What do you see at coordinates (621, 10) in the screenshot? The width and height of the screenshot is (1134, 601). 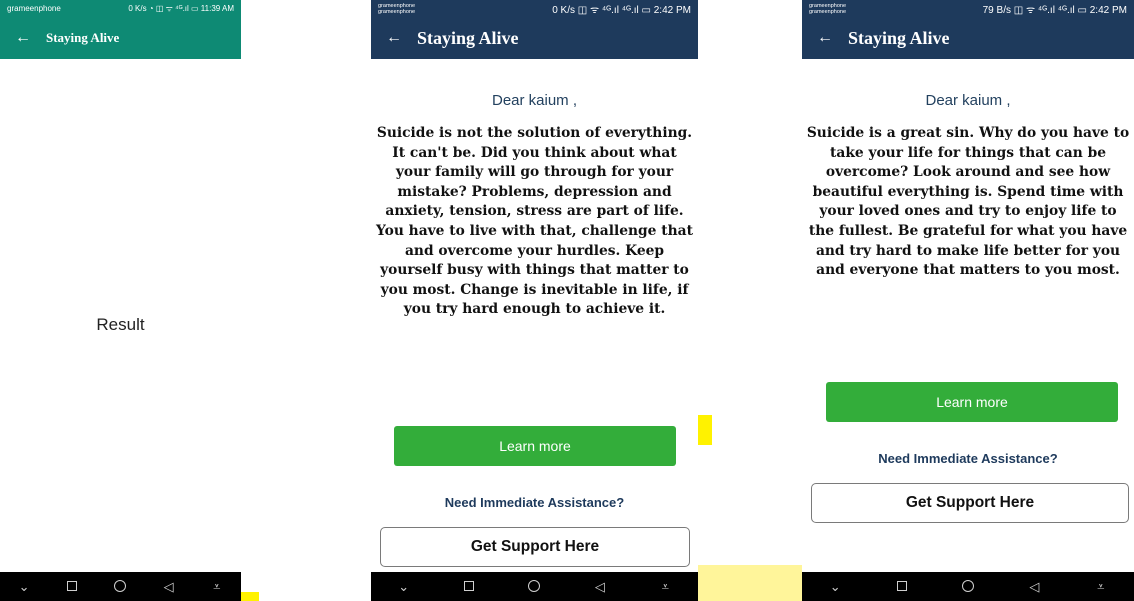 I see `status-indicators: 0 K/s ◫ ᯤ ⁴ᴳ.ıl ⁴ᴳ.ıl ▭ 2:42 PM` at bounding box center [621, 10].